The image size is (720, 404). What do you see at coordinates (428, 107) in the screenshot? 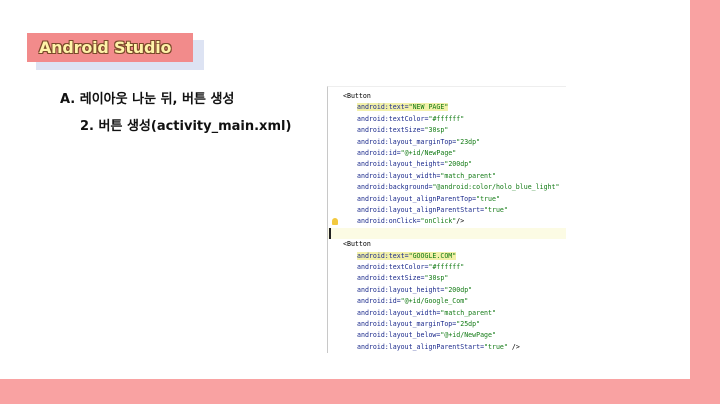
I see `code-value: "NEW PAGE"` at bounding box center [428, 107].